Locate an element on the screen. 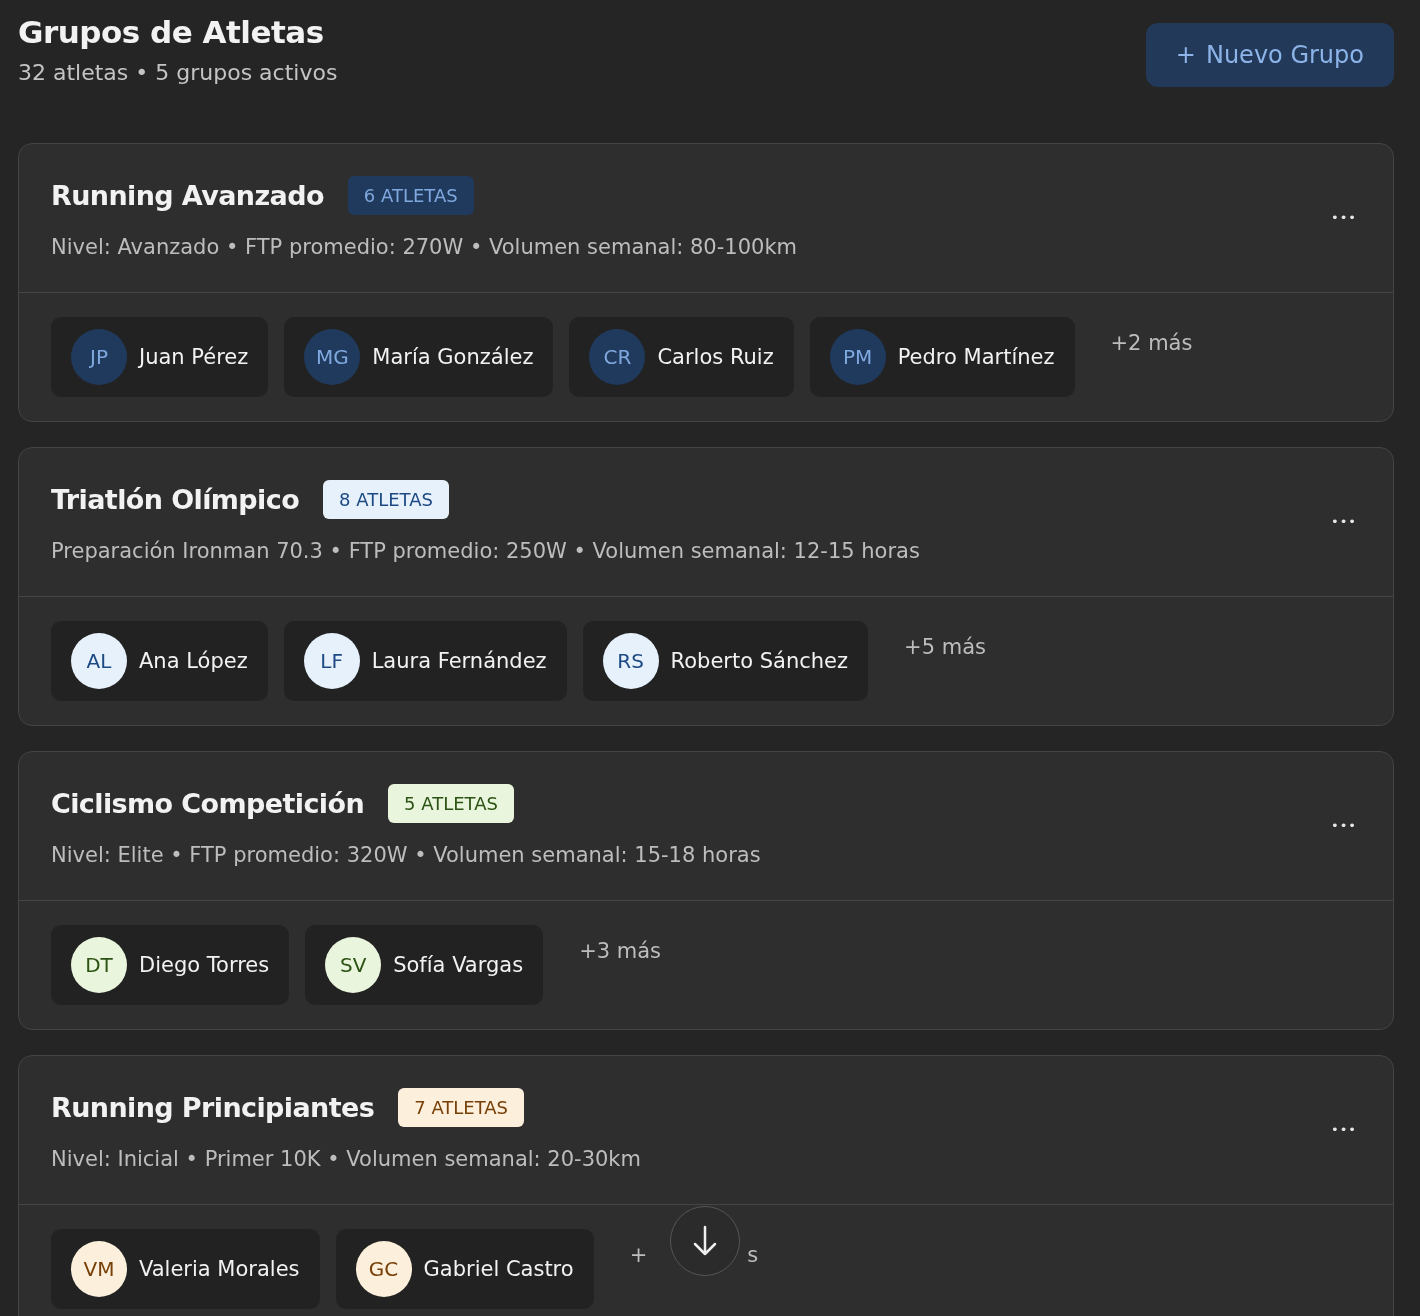  avatar-initials: VM is located at coordinates (99, 1269).